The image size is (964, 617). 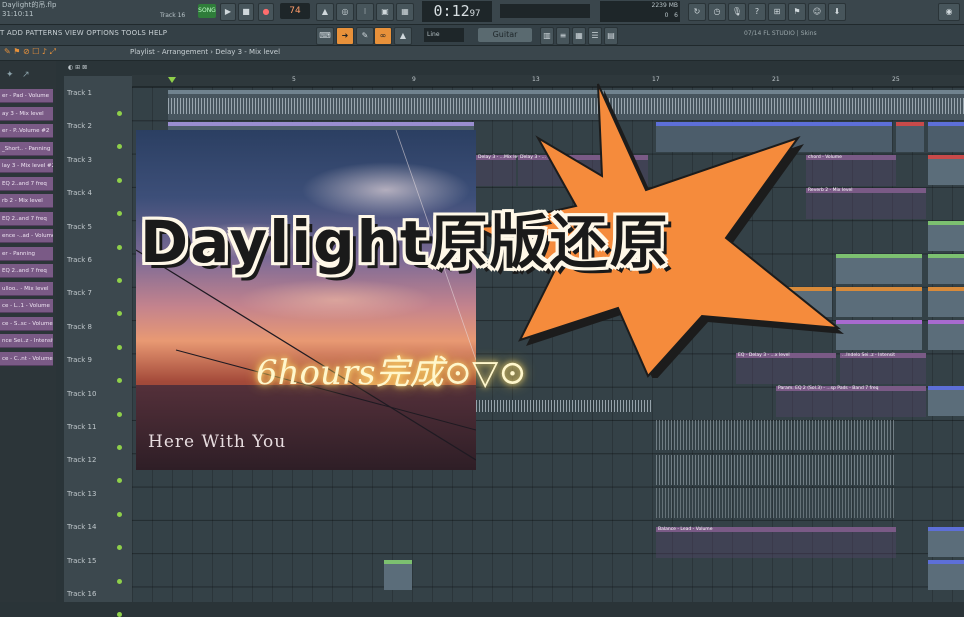 What do you see at coordinates (325, 12) in the screenshot?
I see `up-arrow-icon: ▲` at bounding box center [325, 12].